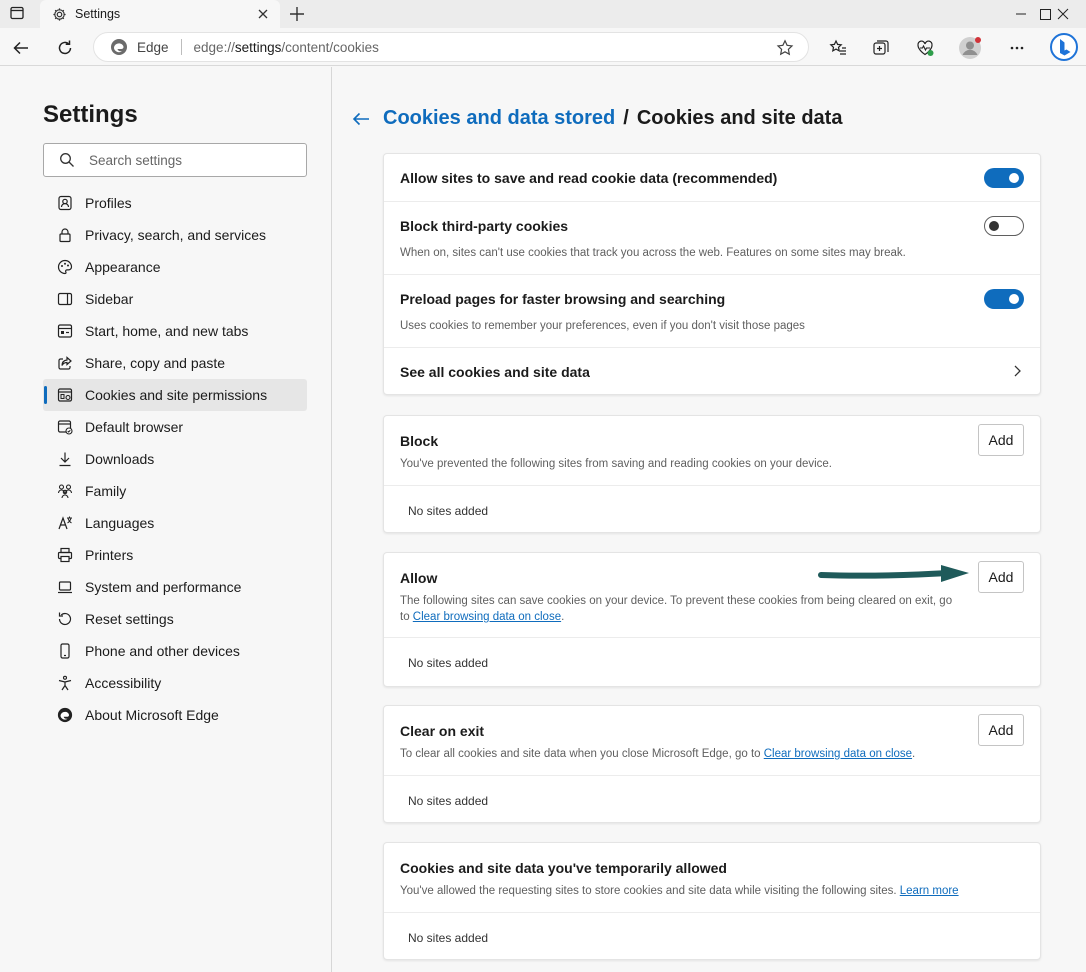 Image resolution: width=1086 pixels, height=972 pixels. Describe the element at coordinates (495, 372) in the screenshot. I see `see-all-cookies-title: See all cookies and site data` at that location.